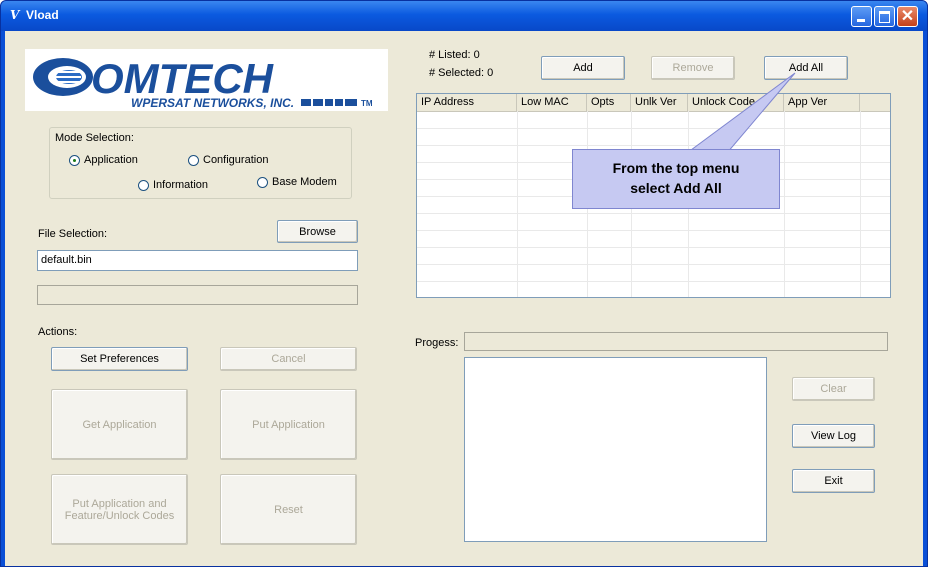  I want to click on minimize-button, so click(861, 16).